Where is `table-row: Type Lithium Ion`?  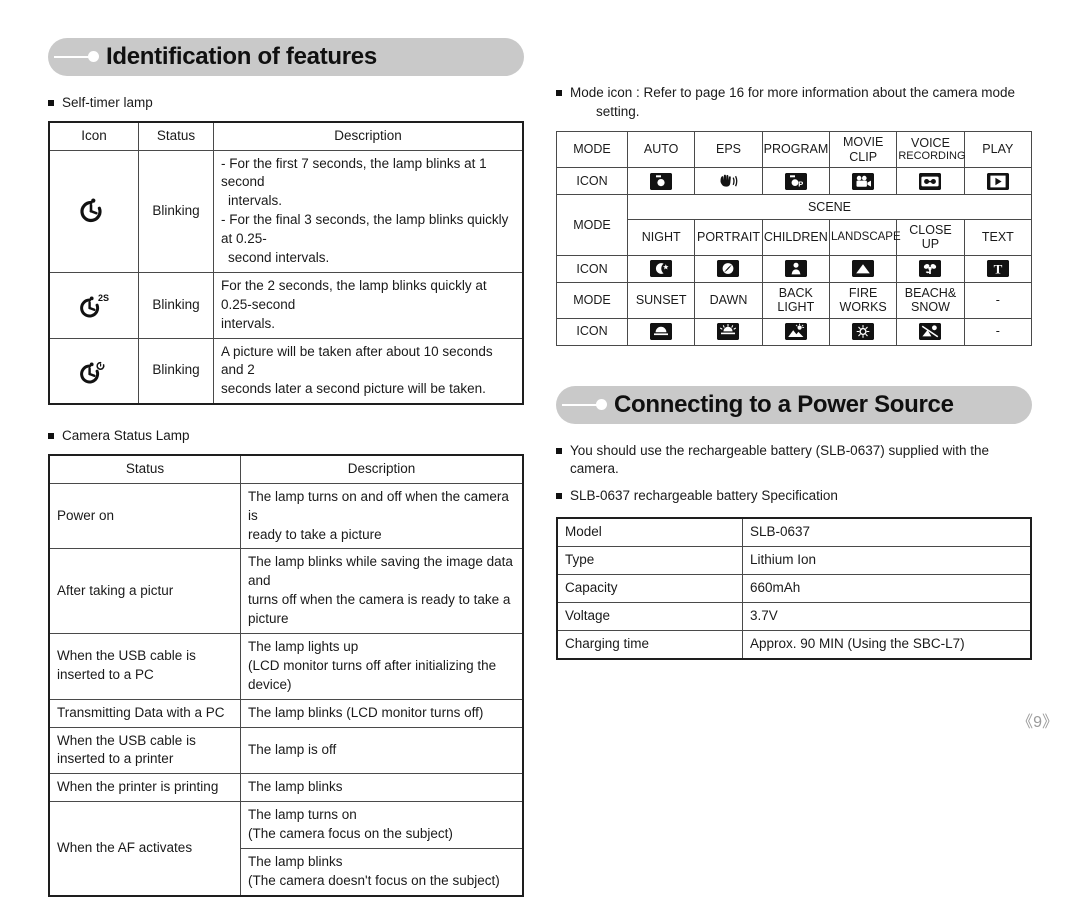
table-row: Type Lithium Ion is located at coordinates (794, 561).